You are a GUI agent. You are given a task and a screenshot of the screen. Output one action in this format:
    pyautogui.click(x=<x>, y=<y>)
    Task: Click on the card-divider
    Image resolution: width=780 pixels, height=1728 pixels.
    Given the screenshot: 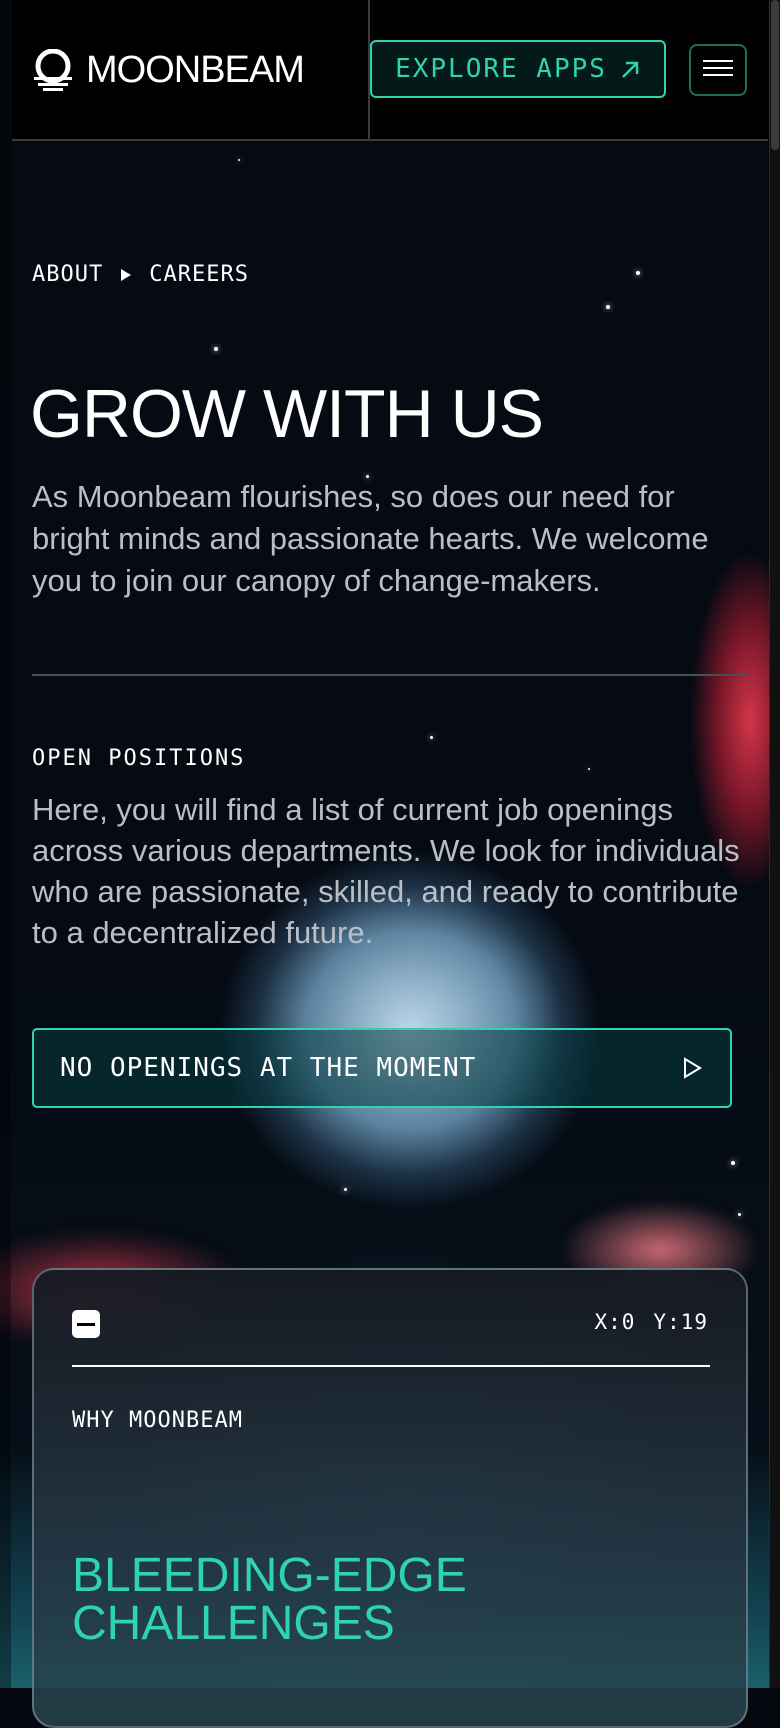 What is the action you would take?
    pyautogui.click(x=391, y=1366)
    